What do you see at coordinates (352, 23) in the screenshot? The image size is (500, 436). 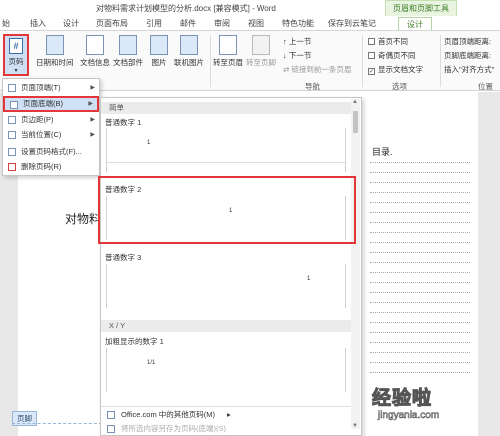 I see `tab-cloud-notes: 保存到云笔记` at bounding box center [352, 23].